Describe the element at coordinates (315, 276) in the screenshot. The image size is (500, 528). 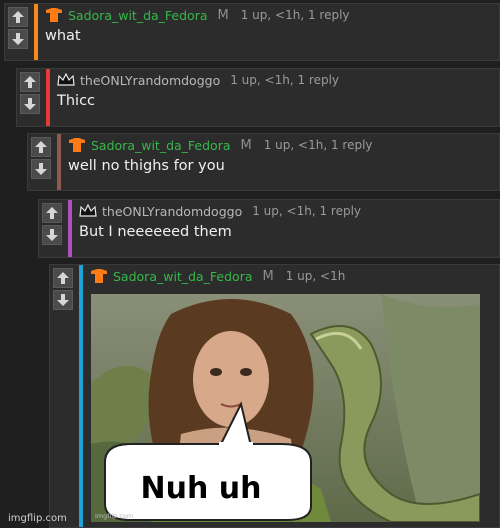
I see `comment-stats: 1 up, <1h` at that location.